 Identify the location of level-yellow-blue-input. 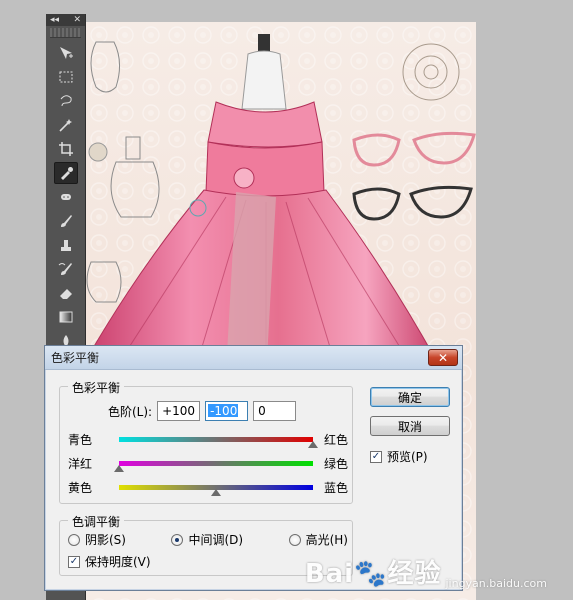
(275, 411).